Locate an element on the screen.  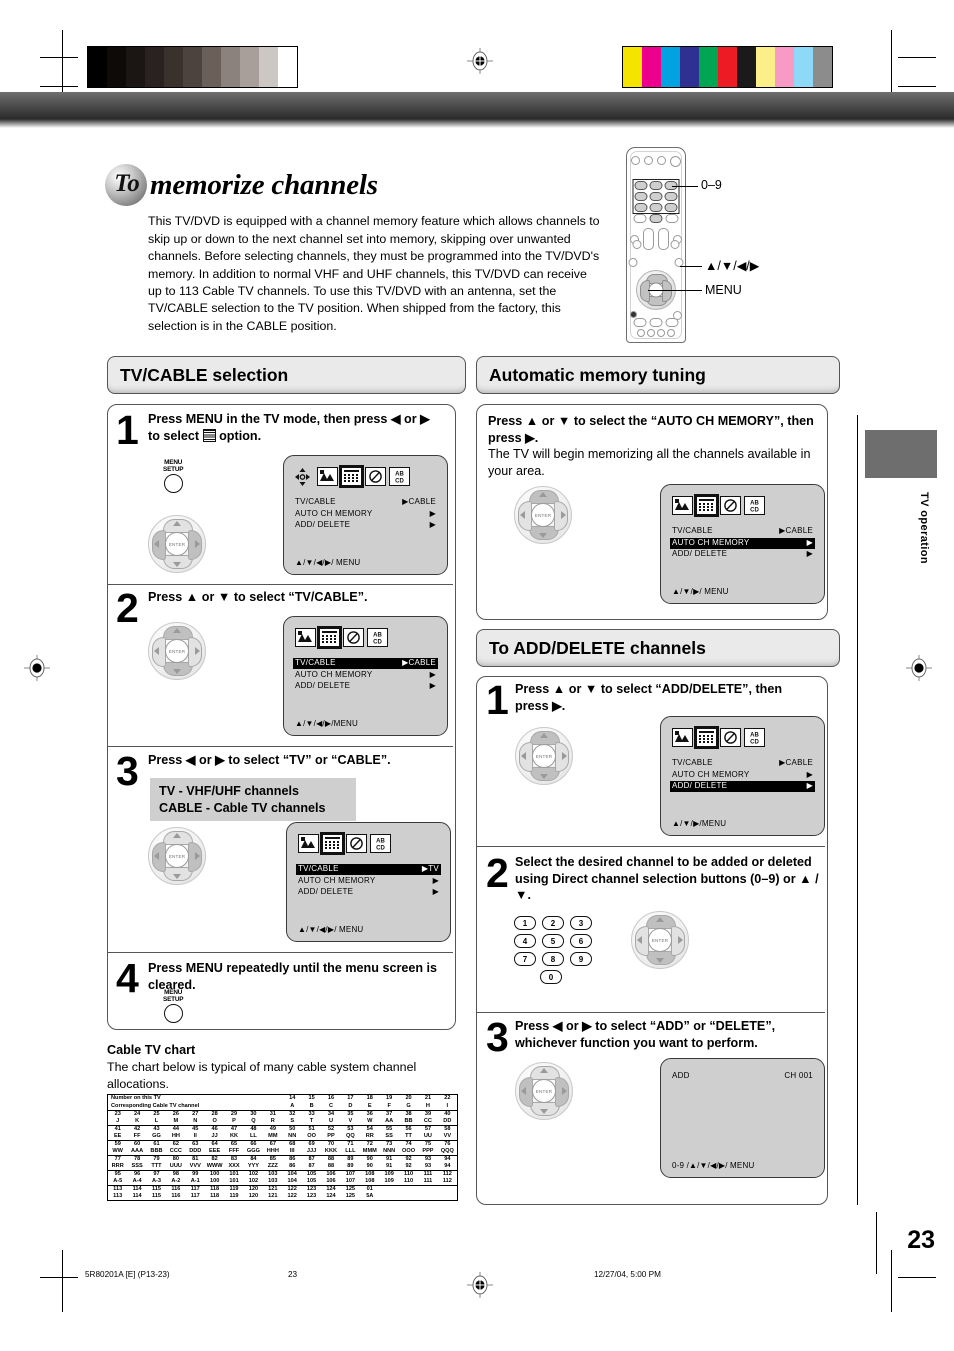
numeric-button-8: 8 is located at coordinates (553, 959).